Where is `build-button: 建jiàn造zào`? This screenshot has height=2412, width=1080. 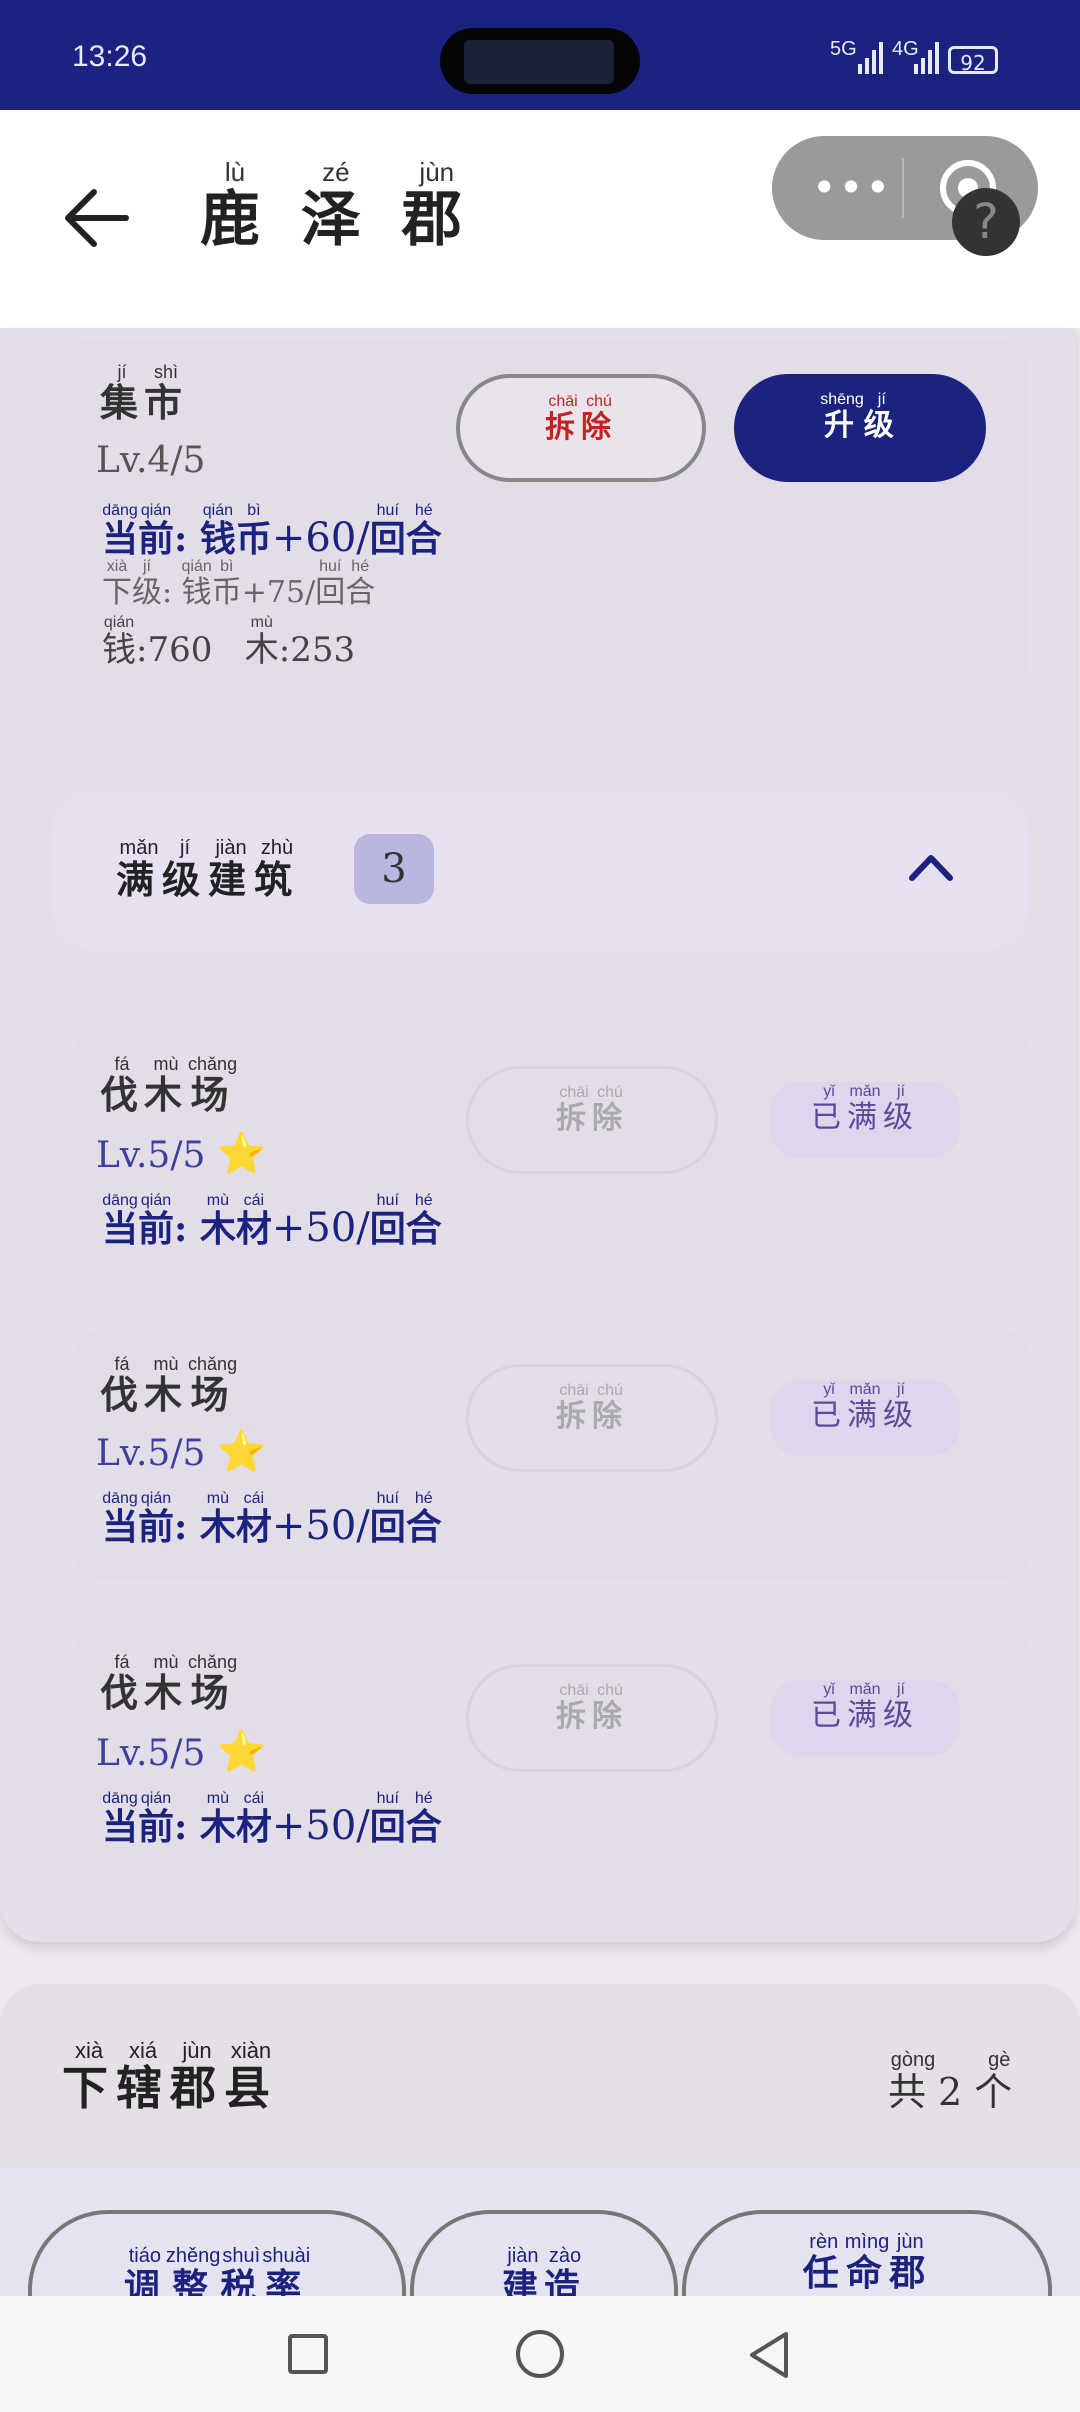
build-button: 建jiàn造zào is located at coordinates (544, 2259).